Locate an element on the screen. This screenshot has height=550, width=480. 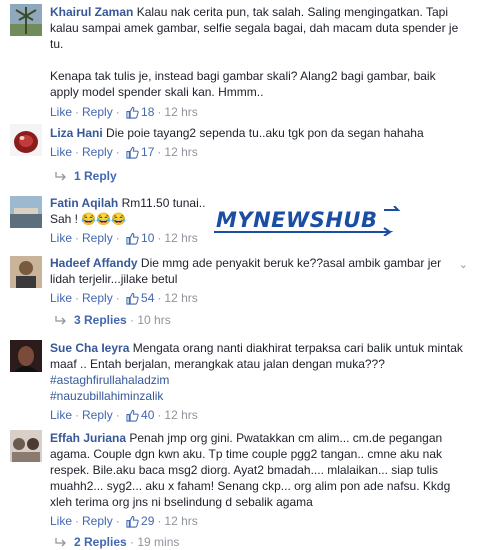
view-replies-link: 2 Replies · 19 mins is located at coordinates (117, 542).